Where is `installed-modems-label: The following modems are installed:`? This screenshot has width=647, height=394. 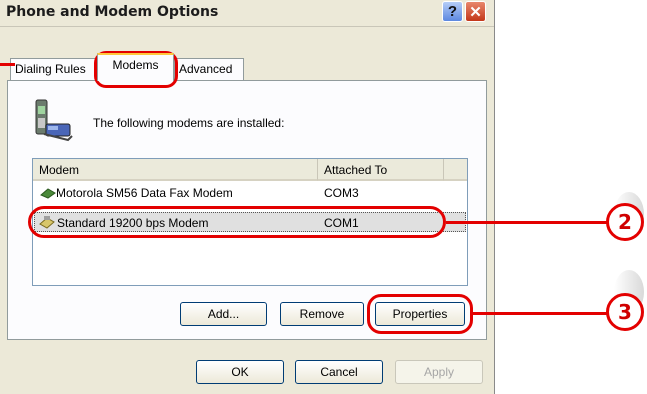 installed-modems-label: The following modems are installed: is located at coordinates (189, 123).